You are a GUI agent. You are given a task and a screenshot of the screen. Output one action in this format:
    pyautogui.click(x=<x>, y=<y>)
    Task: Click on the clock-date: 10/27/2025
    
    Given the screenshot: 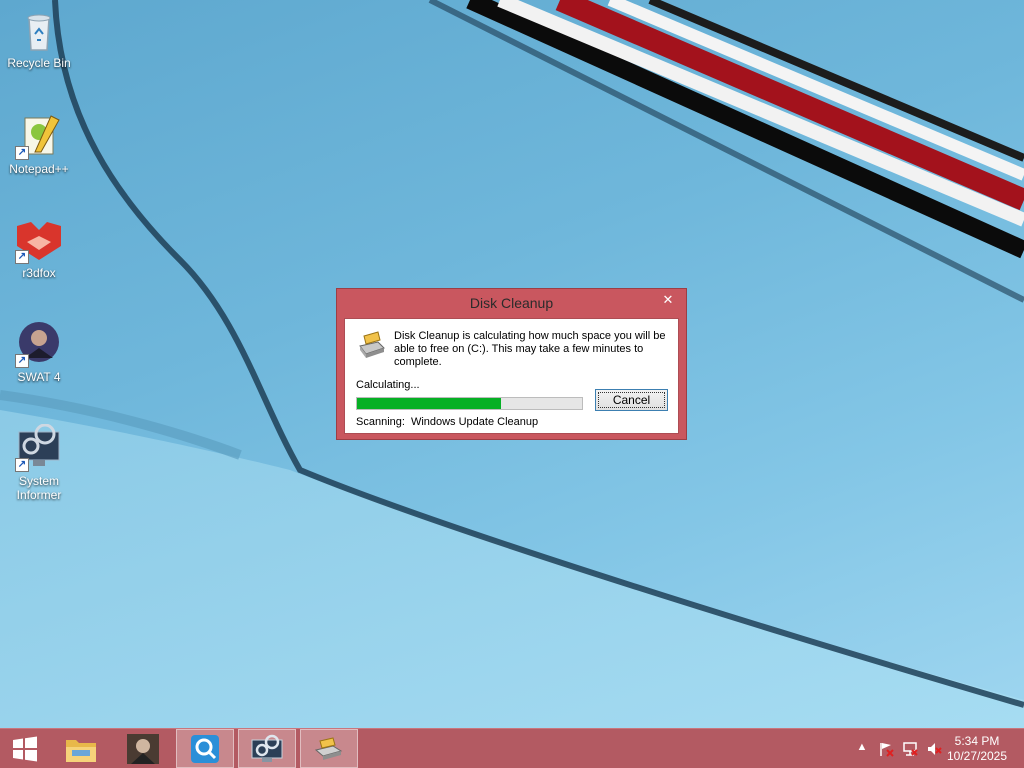 What is the action you would take?
    pyautogui.click(x=977, y=756)
    